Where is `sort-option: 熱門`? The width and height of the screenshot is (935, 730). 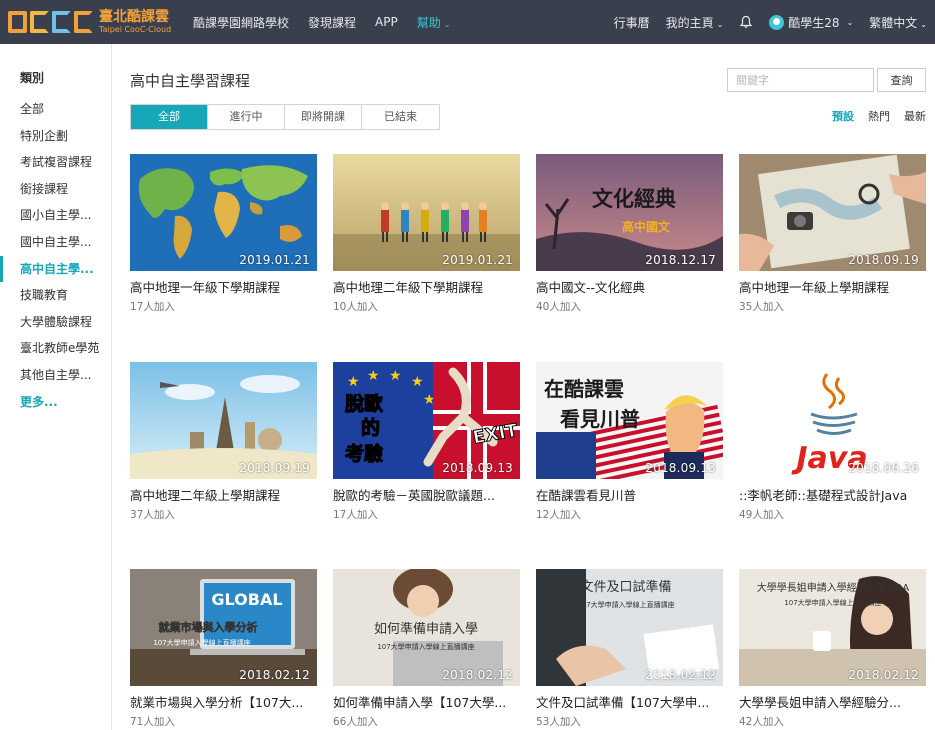
sort-option: 熱門 is located at coordinates (879, 116).